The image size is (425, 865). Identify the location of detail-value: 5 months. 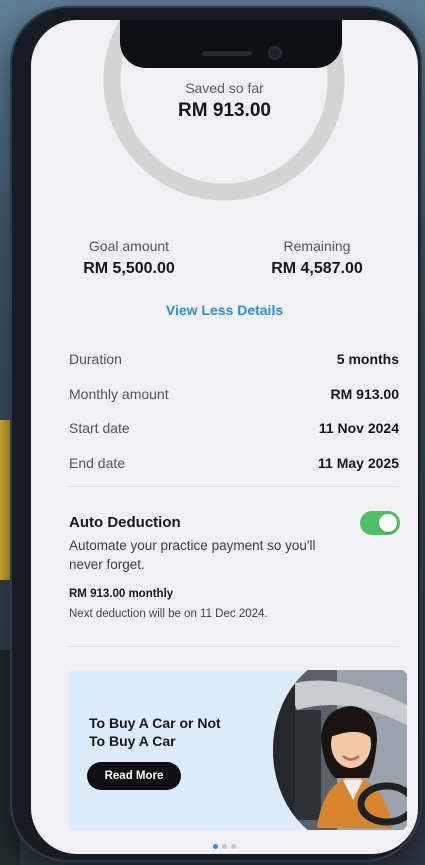
(367, 359).